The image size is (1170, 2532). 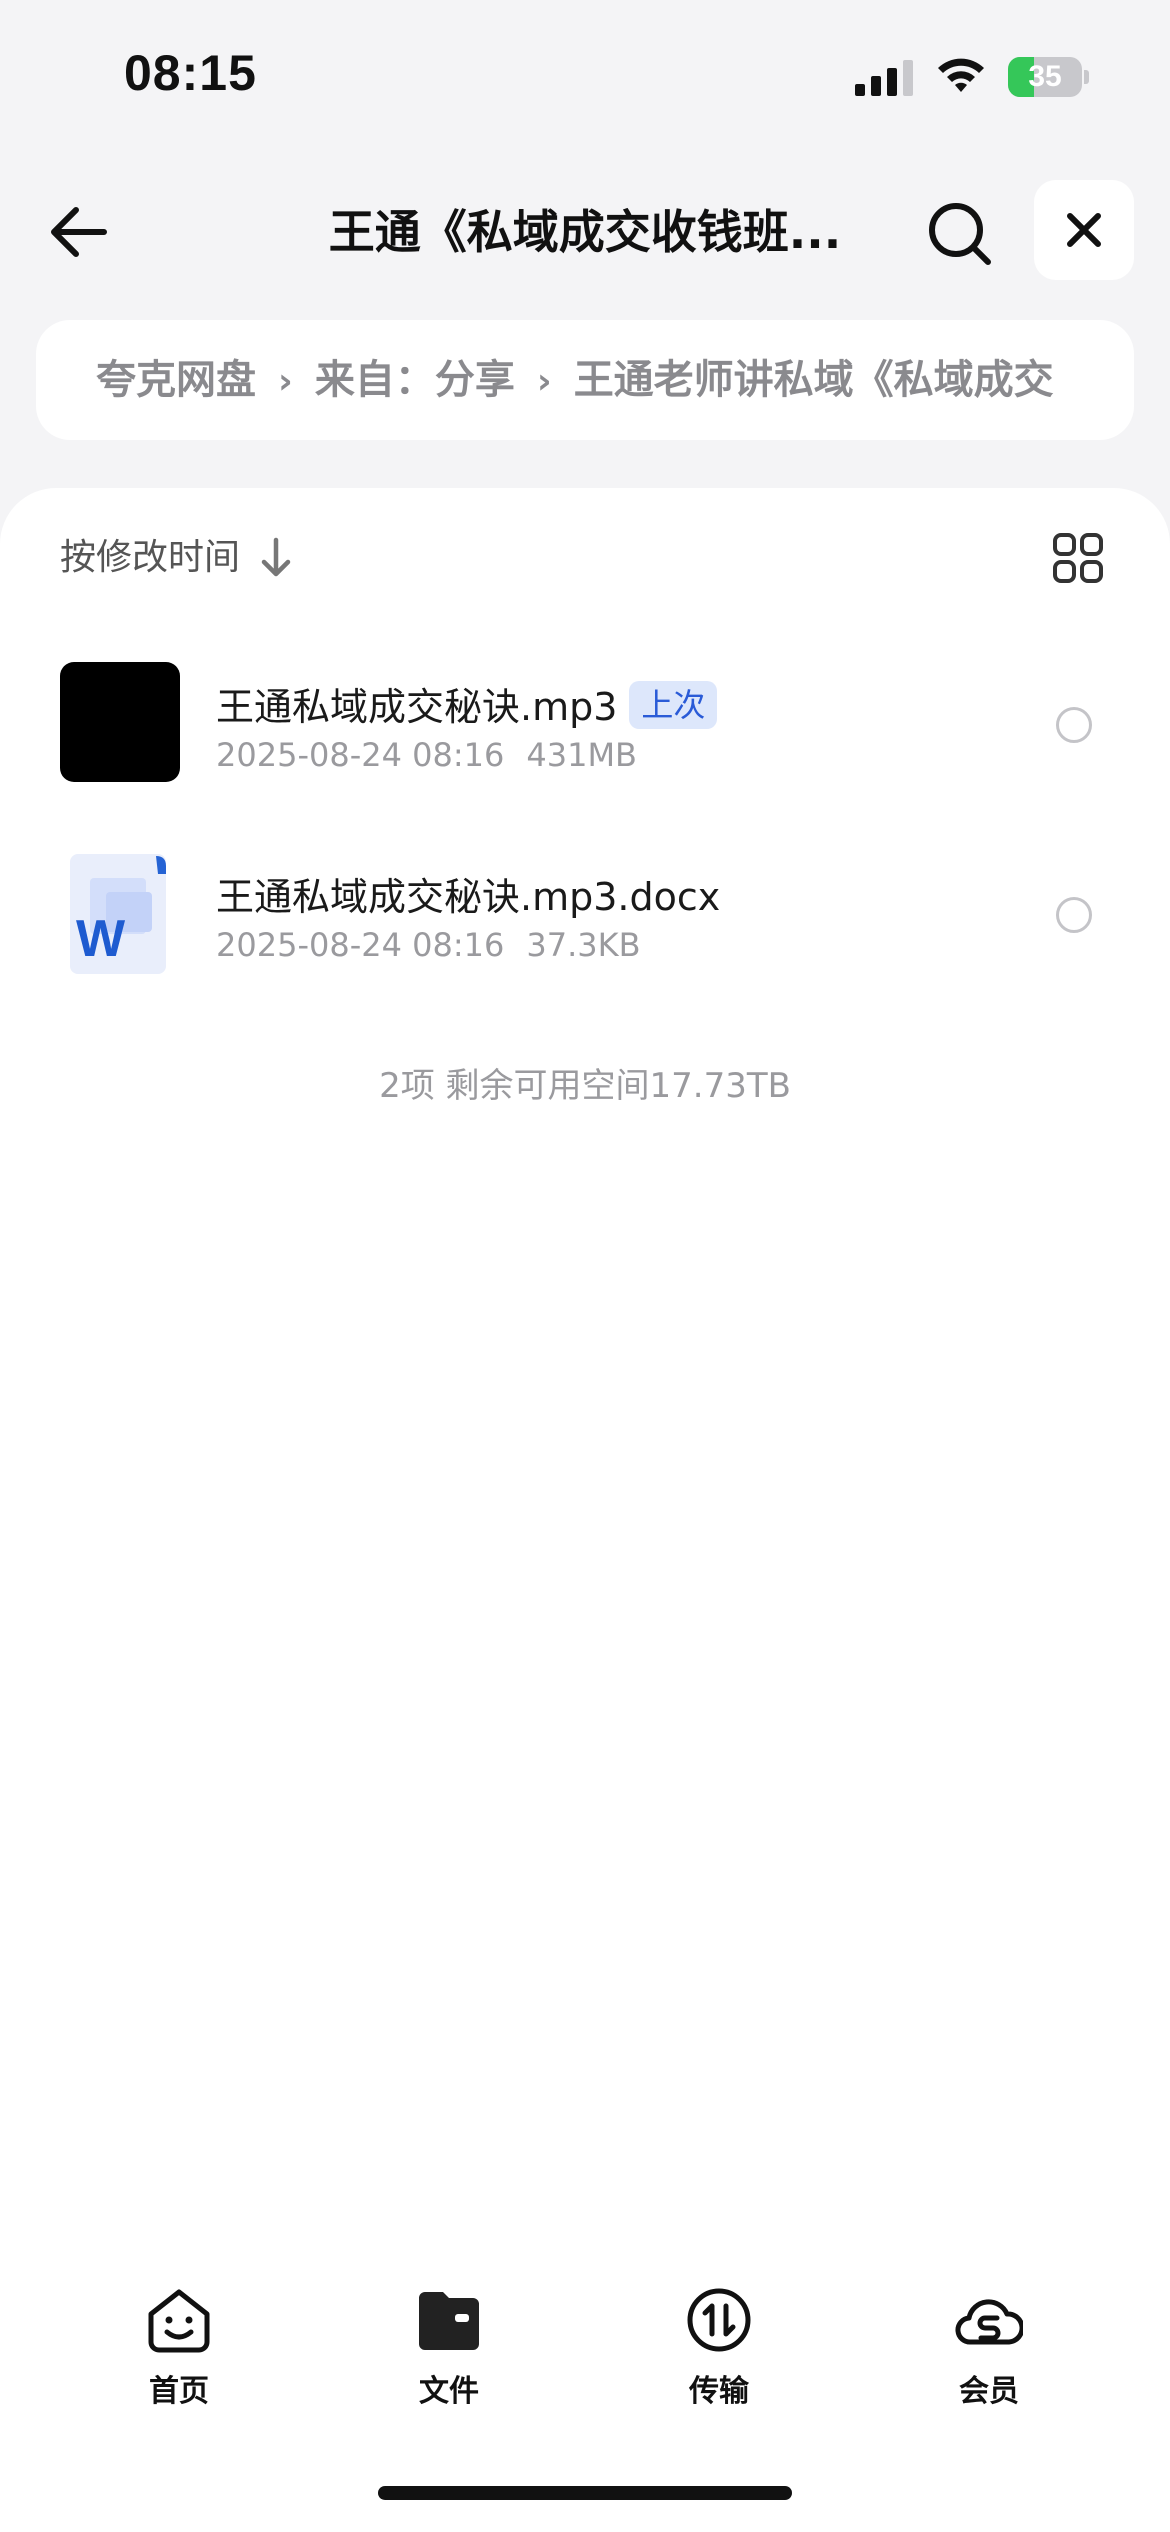 I want to click on arrow-down-icon, so click(x=276, y=558).